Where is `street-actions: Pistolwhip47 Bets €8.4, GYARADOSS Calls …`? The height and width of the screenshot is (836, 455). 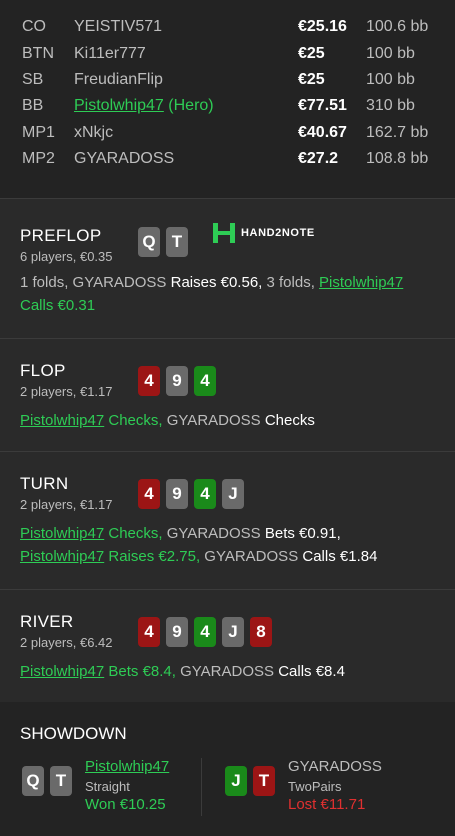
street-actions: Pistolwhip47 Bets €8.4, GYARADOSS Calls … is located at coordinates (227, 671).